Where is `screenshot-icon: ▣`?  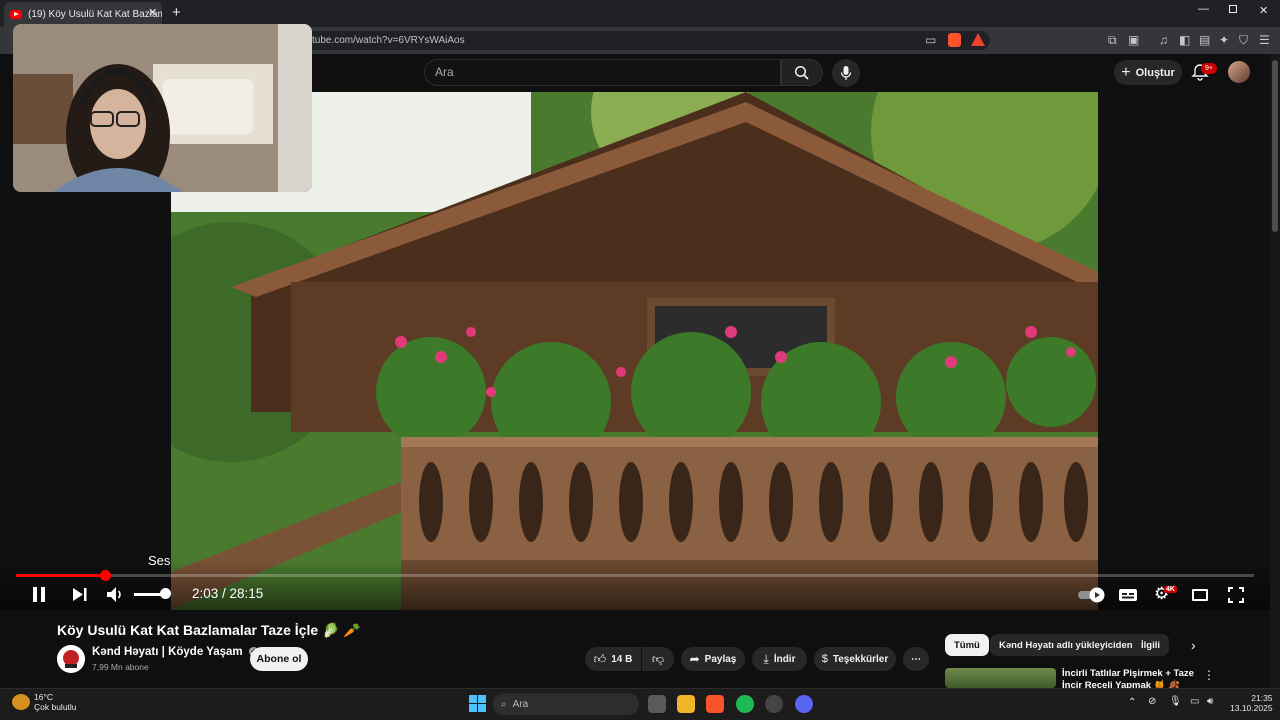 screenshot-icon: ▣ is located at coordinates (1133, 40).